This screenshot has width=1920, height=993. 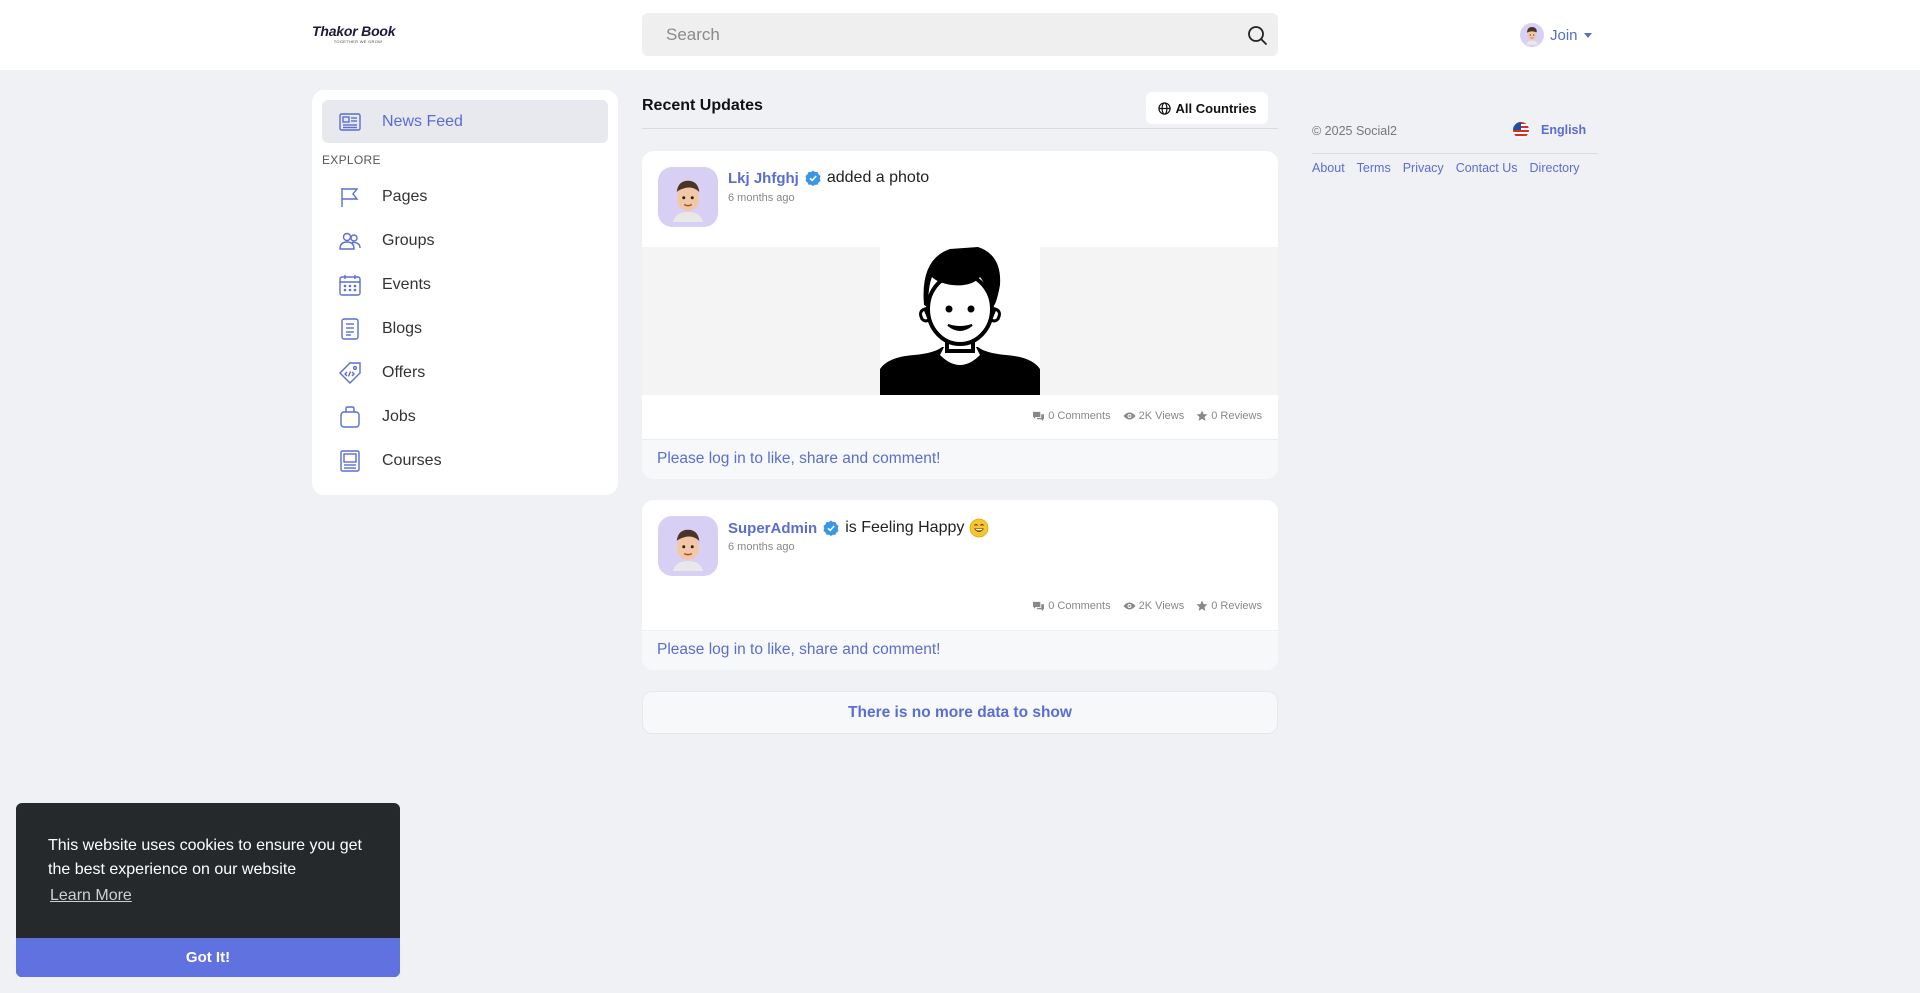 I want to click on post-header: Lkj Jhfghj added a photo, so click(x=828, y=178).